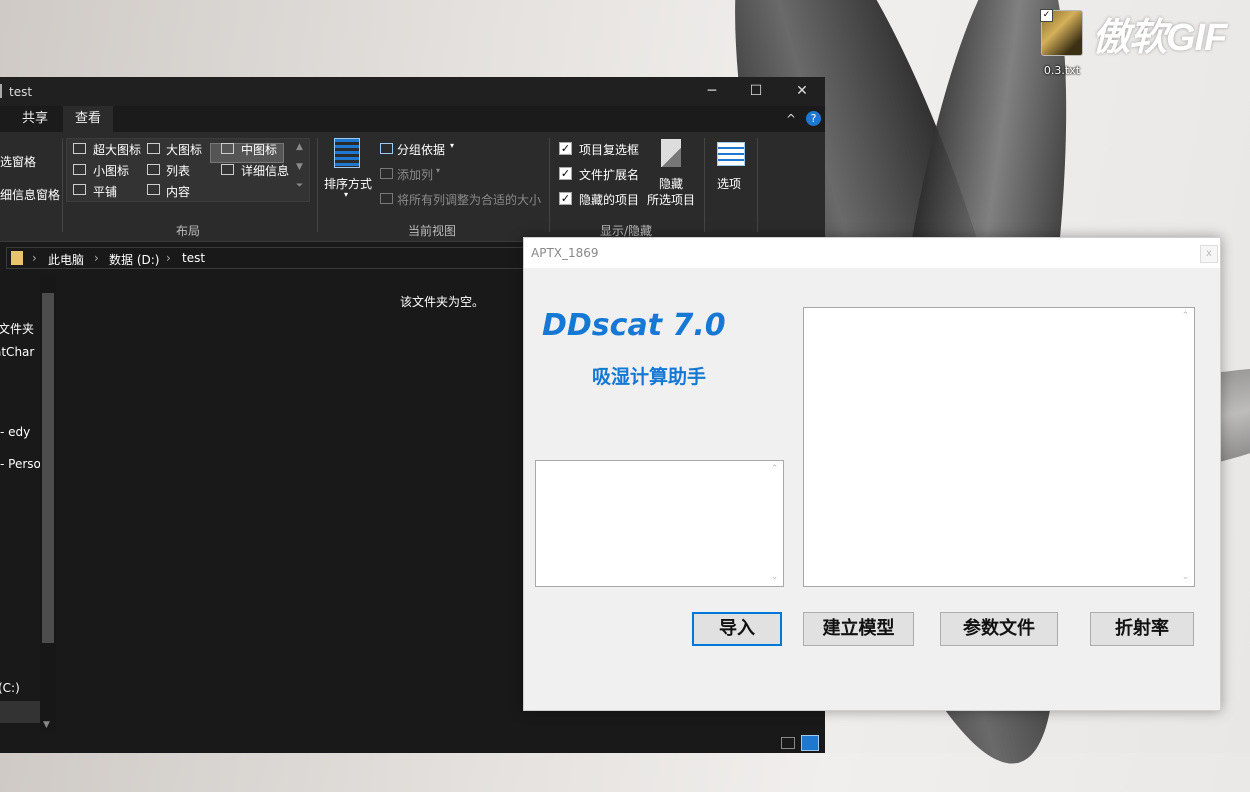 The image size is (1250, 792). What do you see at coordinates (609, 175) in the screenshot?
I see `file-extensions-label: 文件扩展名` at bounding box center [609, 175].